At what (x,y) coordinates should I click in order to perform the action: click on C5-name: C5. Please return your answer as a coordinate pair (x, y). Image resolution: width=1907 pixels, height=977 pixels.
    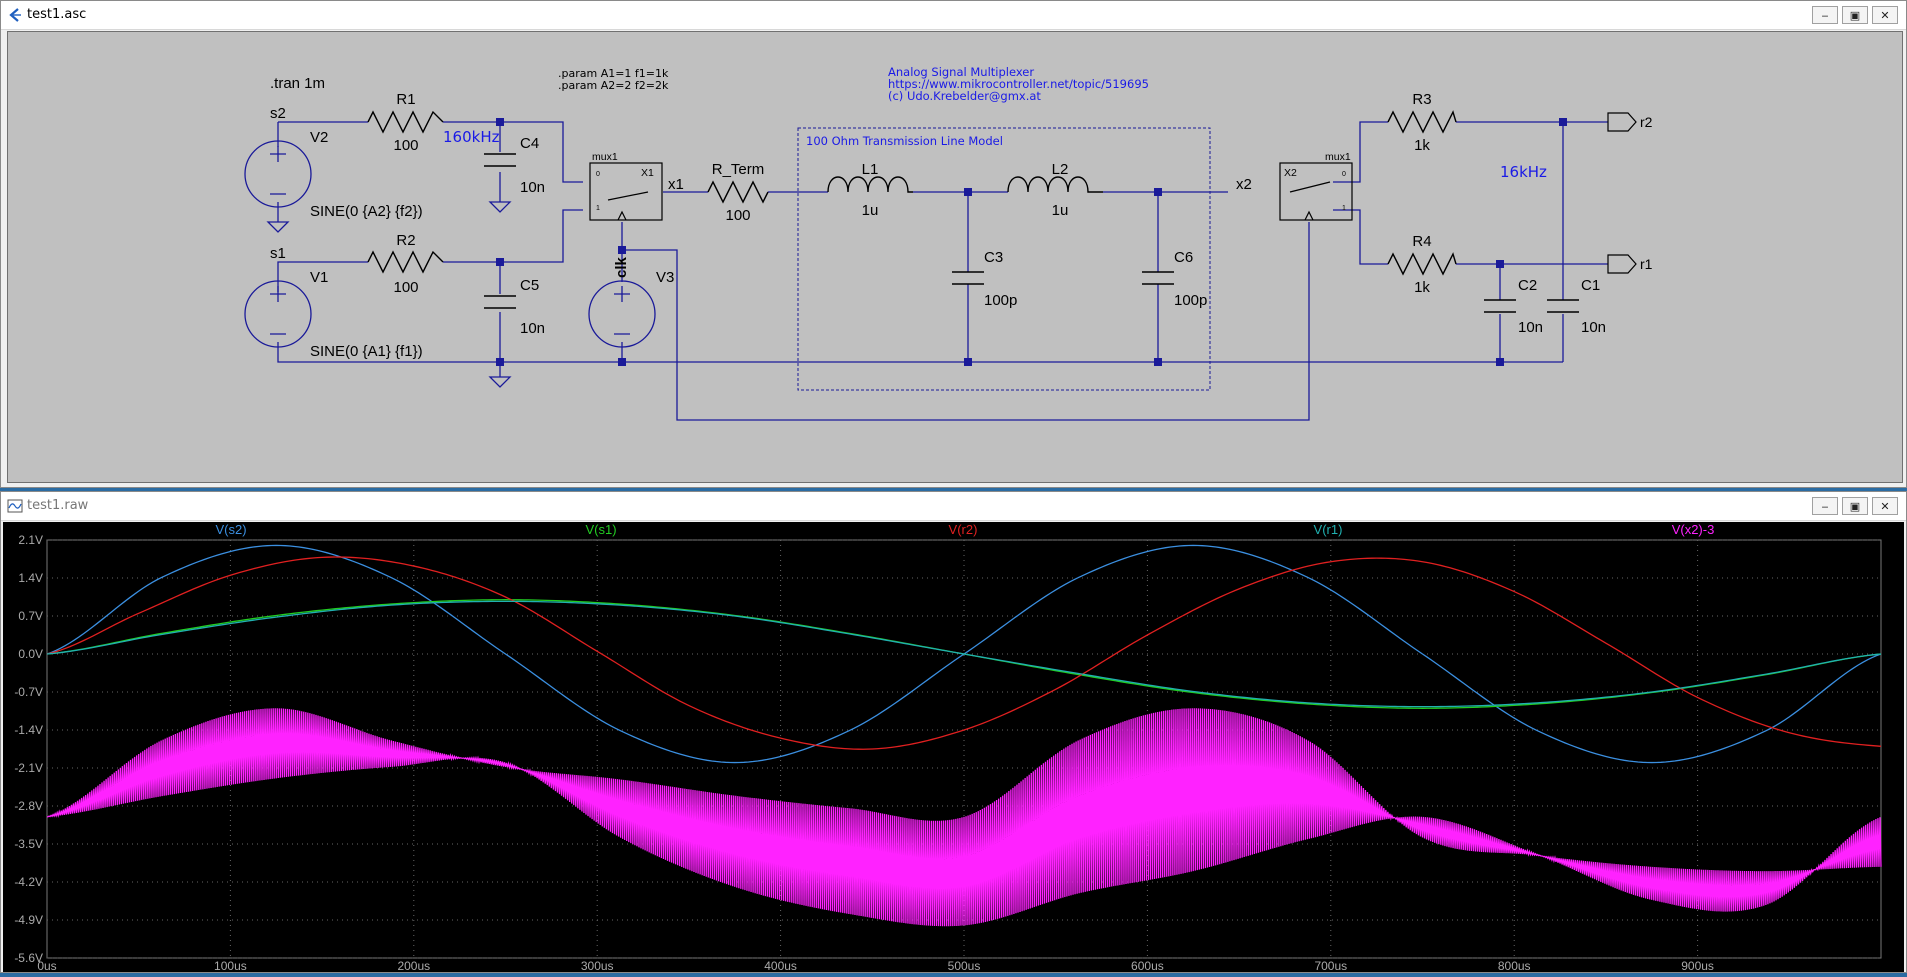
    Looking at the image, I should click on (529, 285).